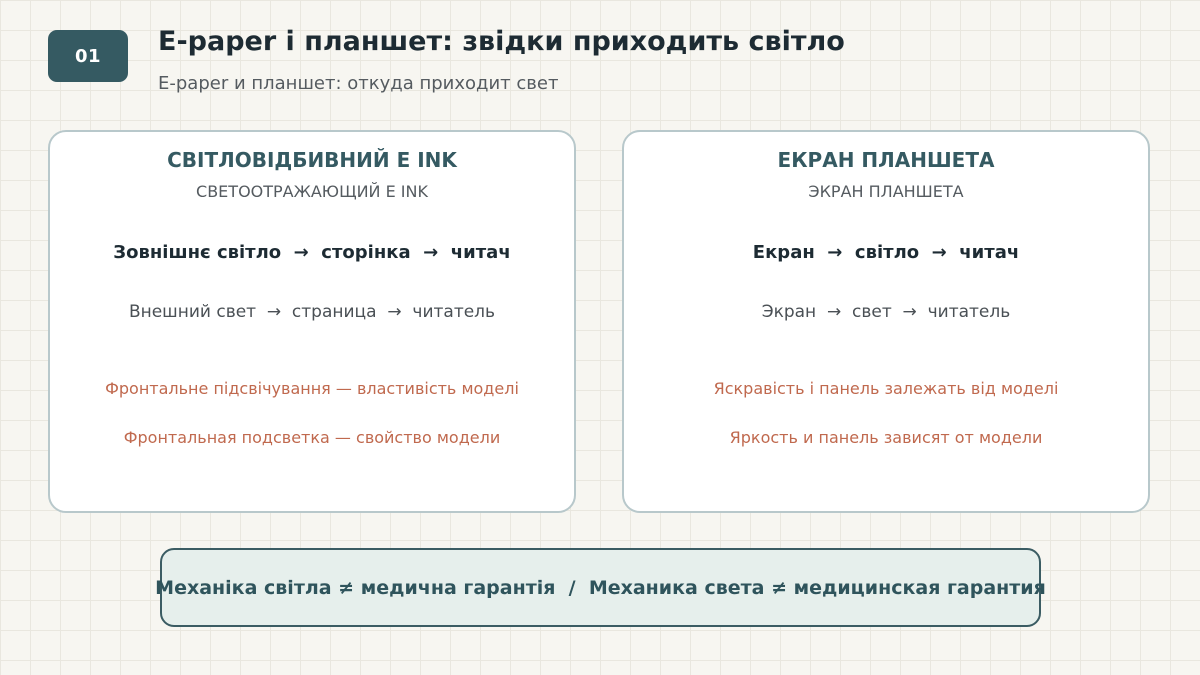 The height and width of the screenshot is (675, 1200). I want to click on note-uk: Яскравість і панель залежать від моделі, so click(886, 388).